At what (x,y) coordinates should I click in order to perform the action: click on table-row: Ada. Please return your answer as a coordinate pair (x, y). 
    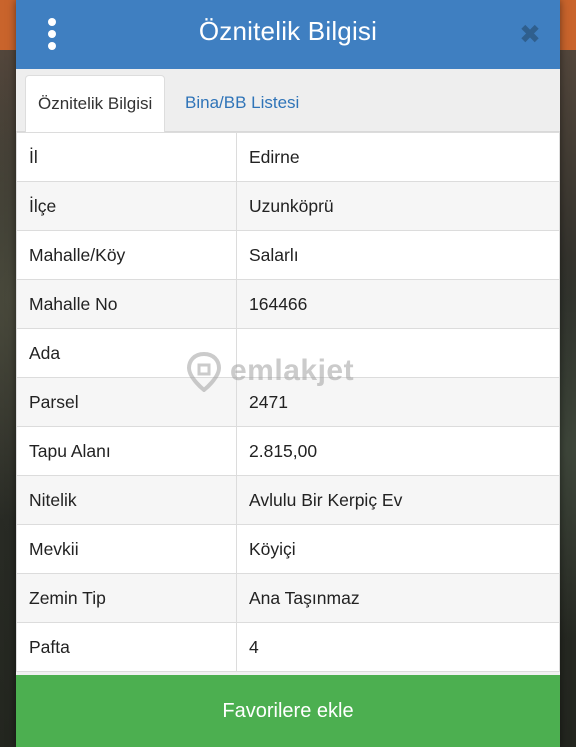
    Looking at the image, I should click on (288, 353).